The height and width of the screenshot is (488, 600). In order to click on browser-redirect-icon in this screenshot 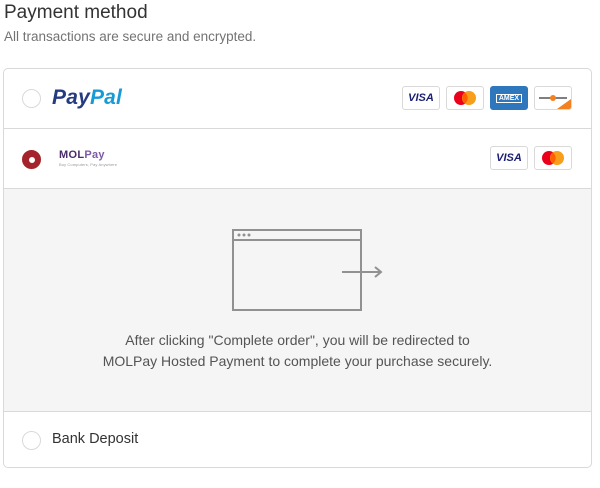, I will do `click(307, 270)`.